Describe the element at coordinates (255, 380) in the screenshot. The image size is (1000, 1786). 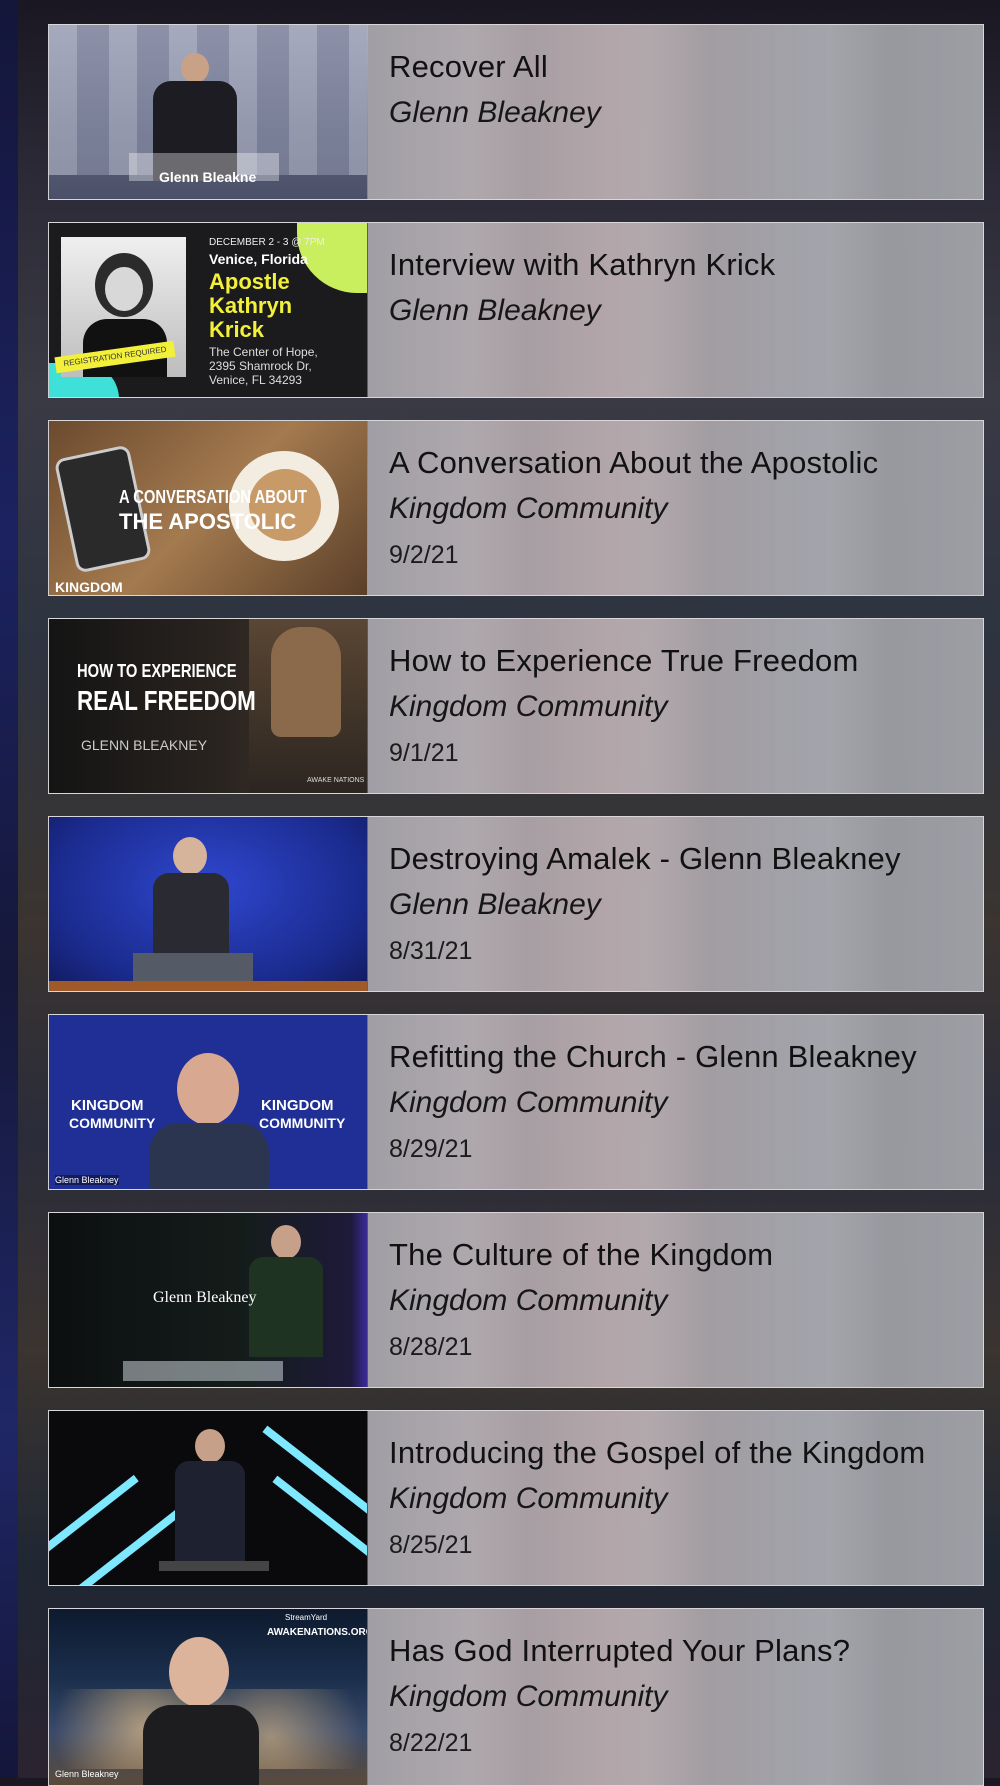
I see `event-address-line3: Venice, FL 34293` at that location.